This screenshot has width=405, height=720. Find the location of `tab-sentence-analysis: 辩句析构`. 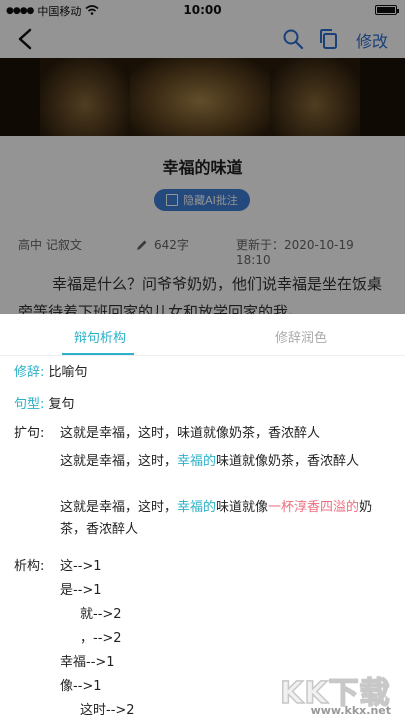

tab-sentence-analysis: 辩句析构 is located at coordinates (100, 336).